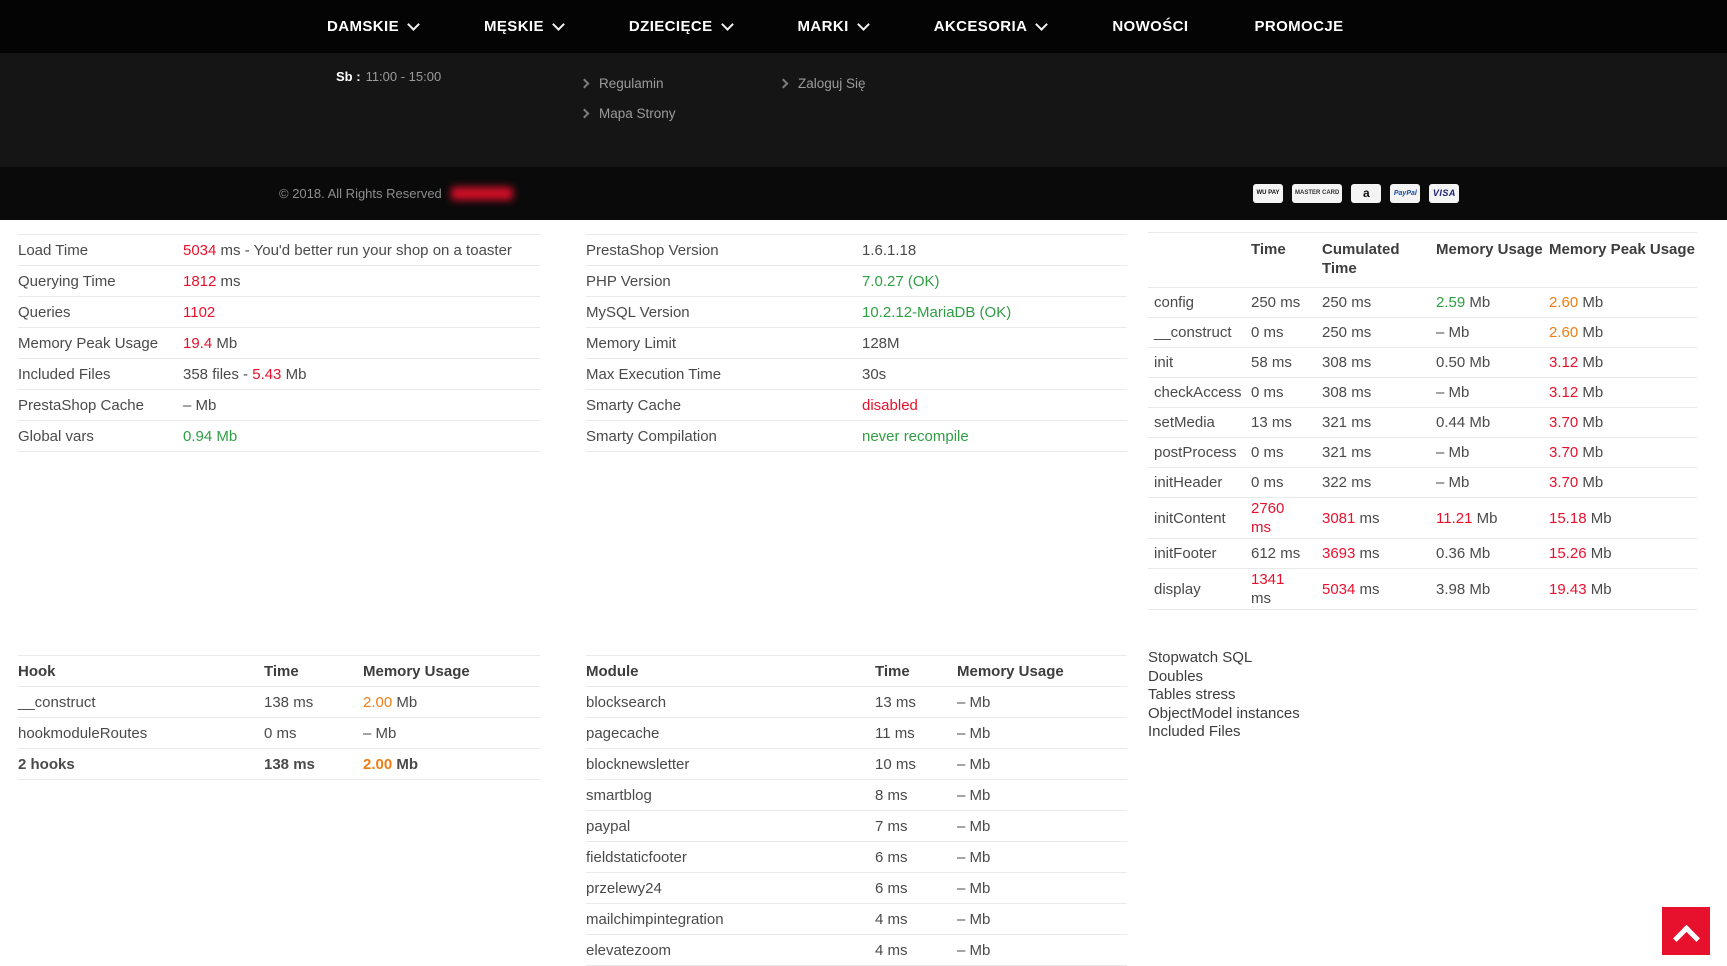  Describe the element at coordinates (1150, 26) in the screenshot. I see `nav-item-nowości: NOWOŚCI` at that location.